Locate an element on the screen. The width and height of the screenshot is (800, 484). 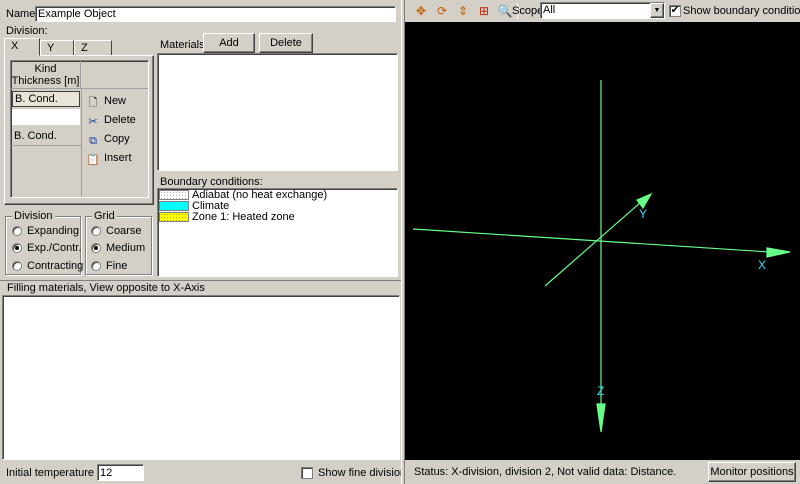
tab-x-label: X is located at coordinates (15, 46).